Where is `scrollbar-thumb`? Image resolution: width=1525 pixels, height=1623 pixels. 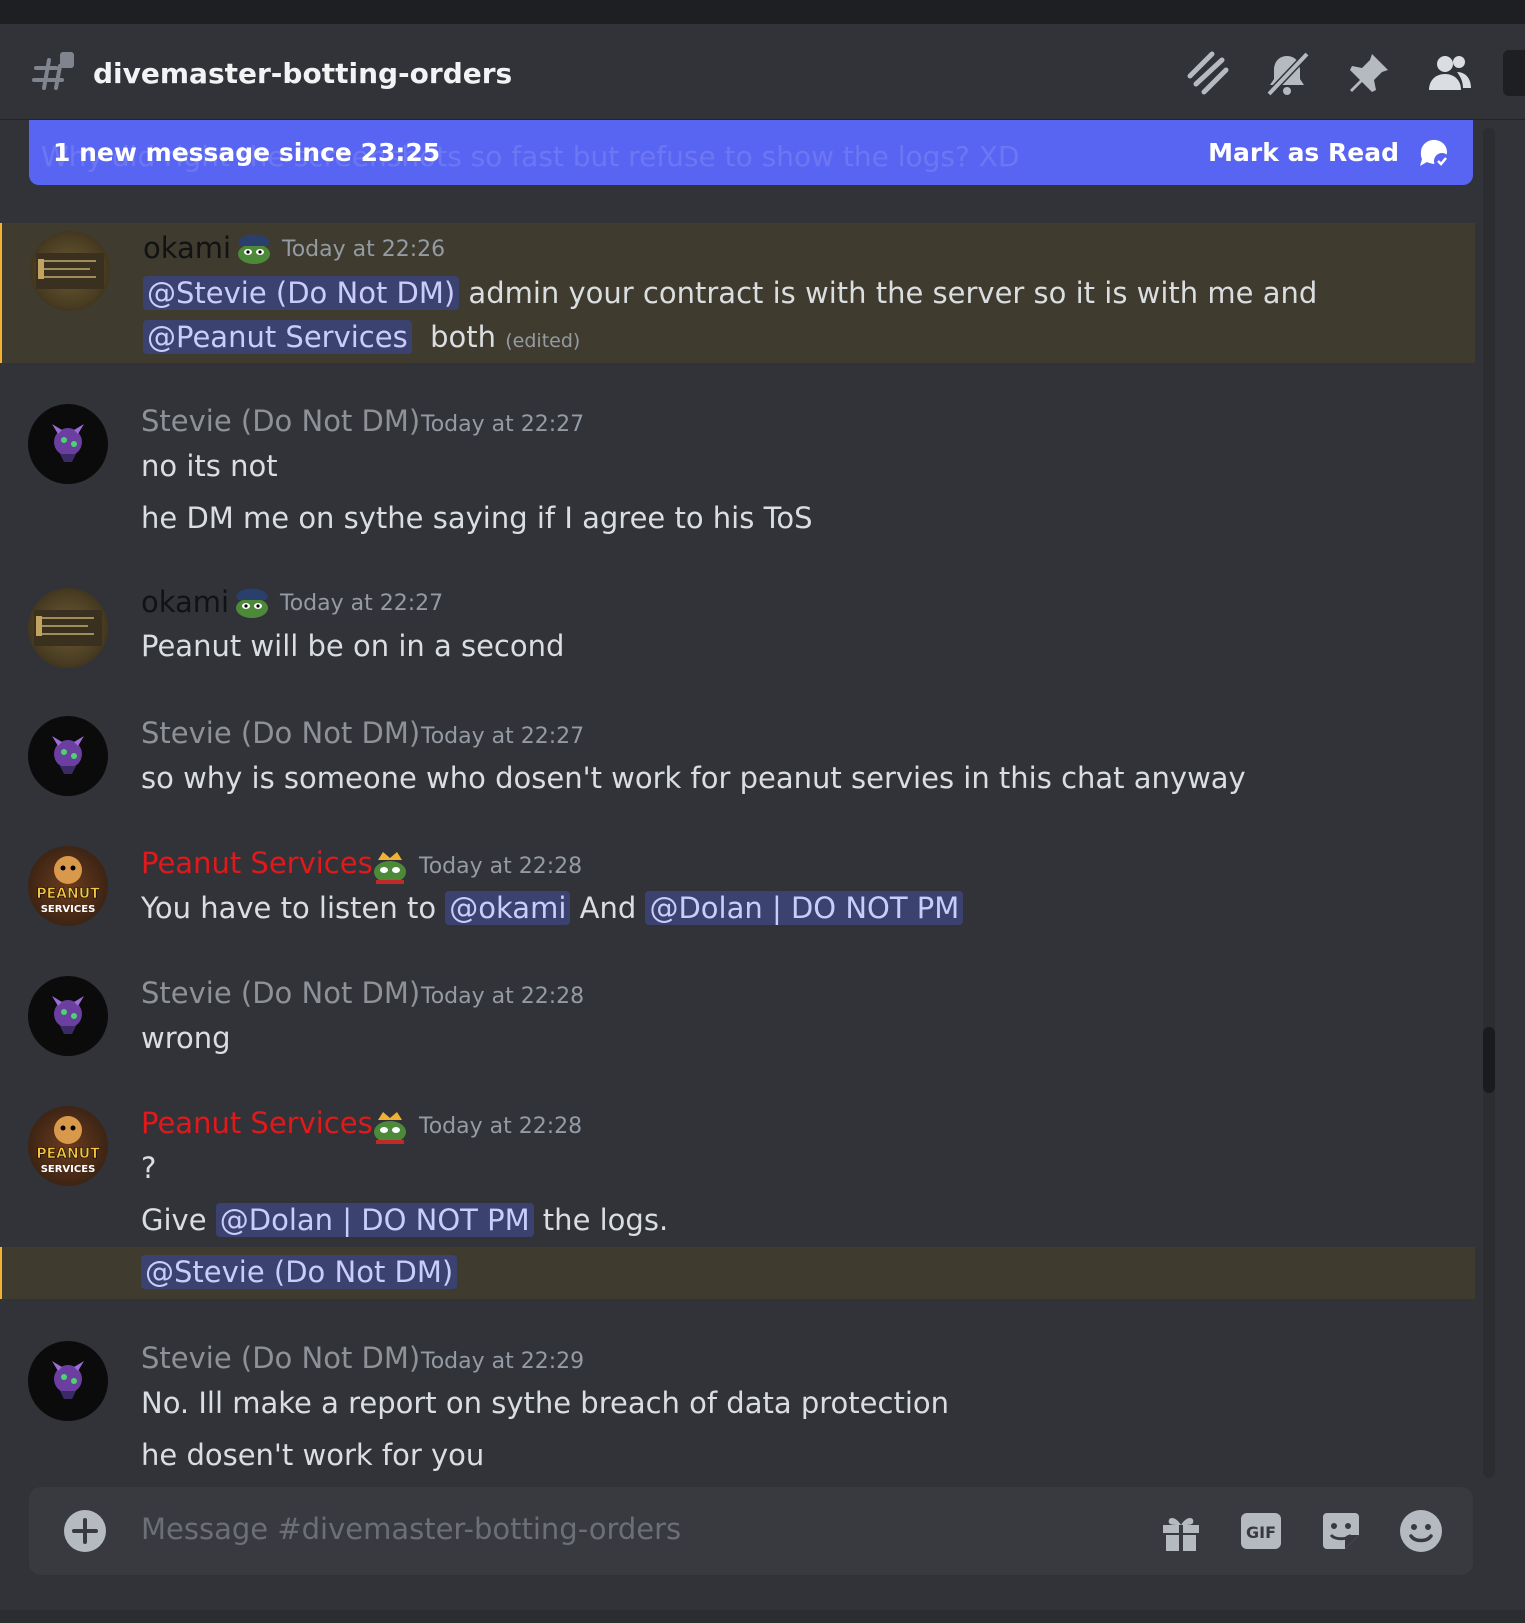 scrollbar-thumb is located at coordinates (1489, 1060).